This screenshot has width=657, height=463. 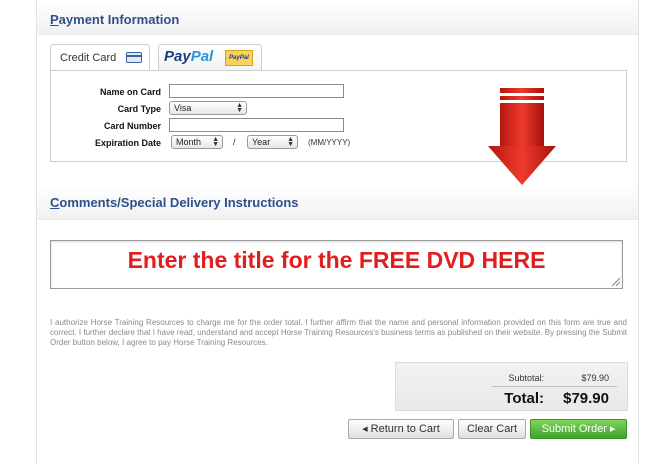 What do you see at coordinates (256, 125) in the screenshot?
I see `card-number-input` at bounding box center [256, 125].